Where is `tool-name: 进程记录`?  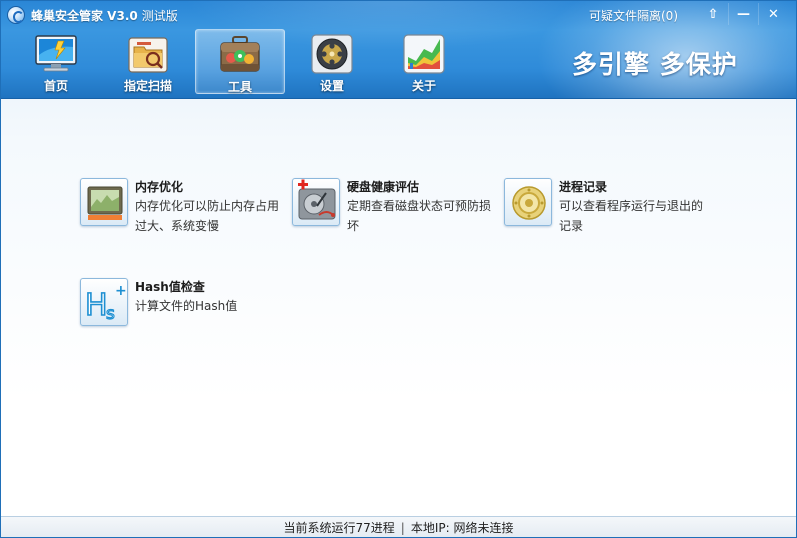 tool-name: 进程记录 is located at coordinates (583, 187).